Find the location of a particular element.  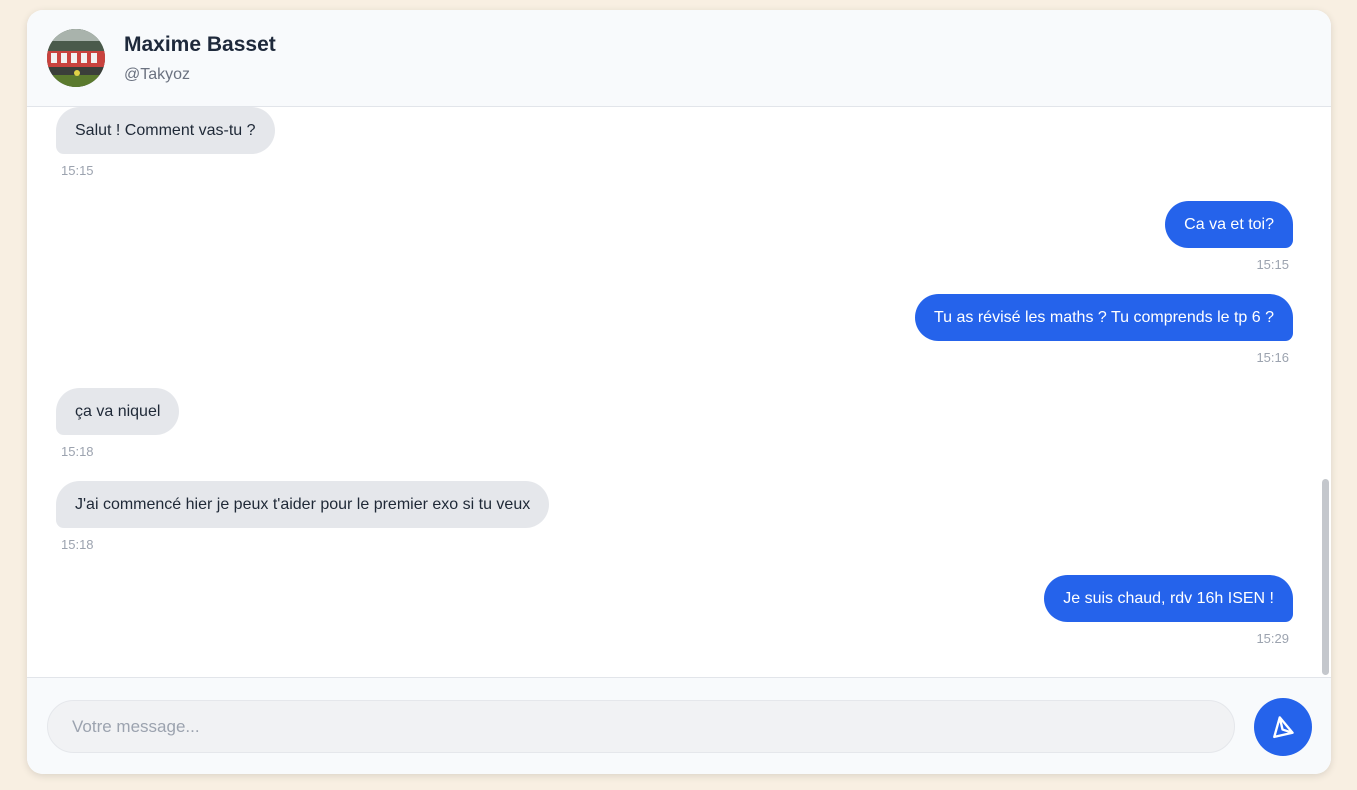

send-icon is located at coordinates (1283, 727).